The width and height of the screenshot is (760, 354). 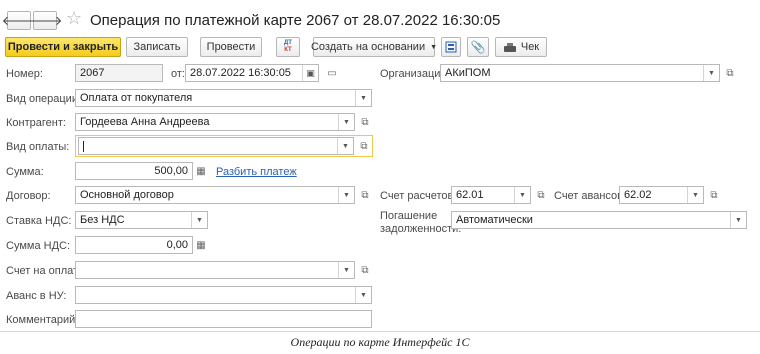 What do you see at coordinates (178, 74) in the screenshot?
I see `date-label: от:` at bounding box center [178, 74].